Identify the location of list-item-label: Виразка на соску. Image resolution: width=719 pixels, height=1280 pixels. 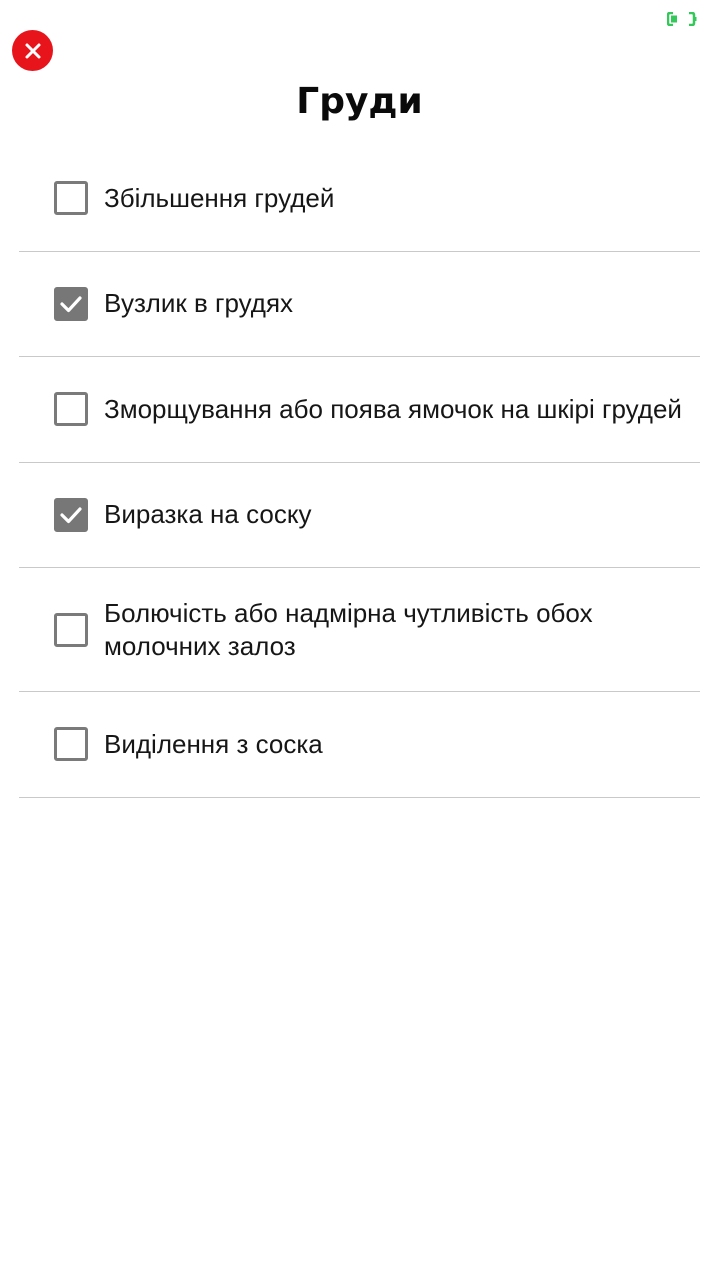
(208, 514).